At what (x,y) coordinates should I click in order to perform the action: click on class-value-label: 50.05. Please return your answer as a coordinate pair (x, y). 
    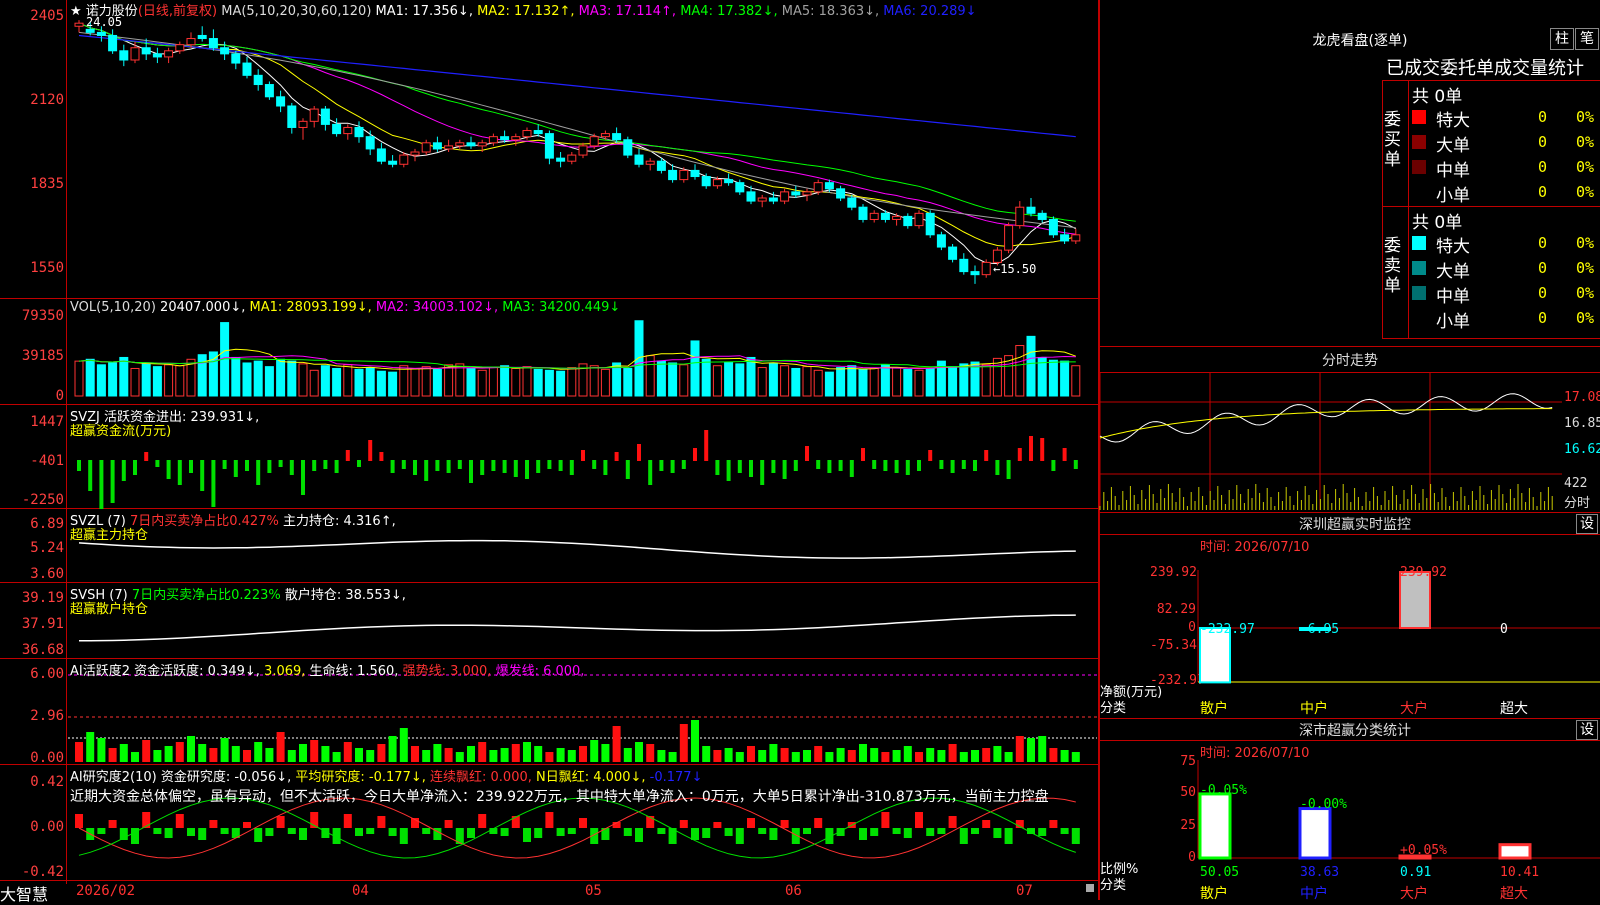
    Looking at the image, I should click on (1219, 872).